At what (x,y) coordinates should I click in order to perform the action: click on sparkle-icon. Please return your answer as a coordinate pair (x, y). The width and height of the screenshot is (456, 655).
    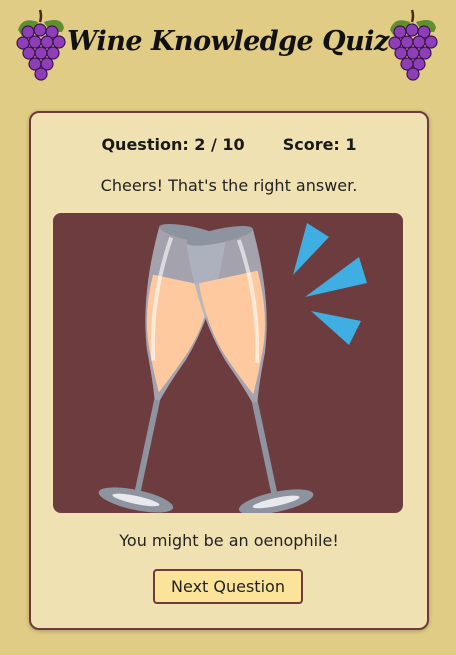
    Looking at the image, I should click on (330, 284).